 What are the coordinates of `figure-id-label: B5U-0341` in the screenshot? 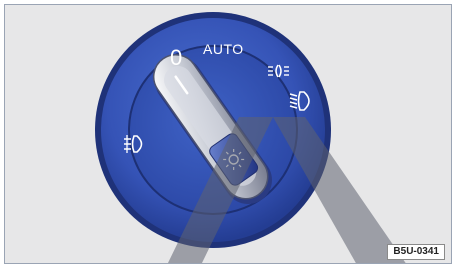 It's located at (416, 252).